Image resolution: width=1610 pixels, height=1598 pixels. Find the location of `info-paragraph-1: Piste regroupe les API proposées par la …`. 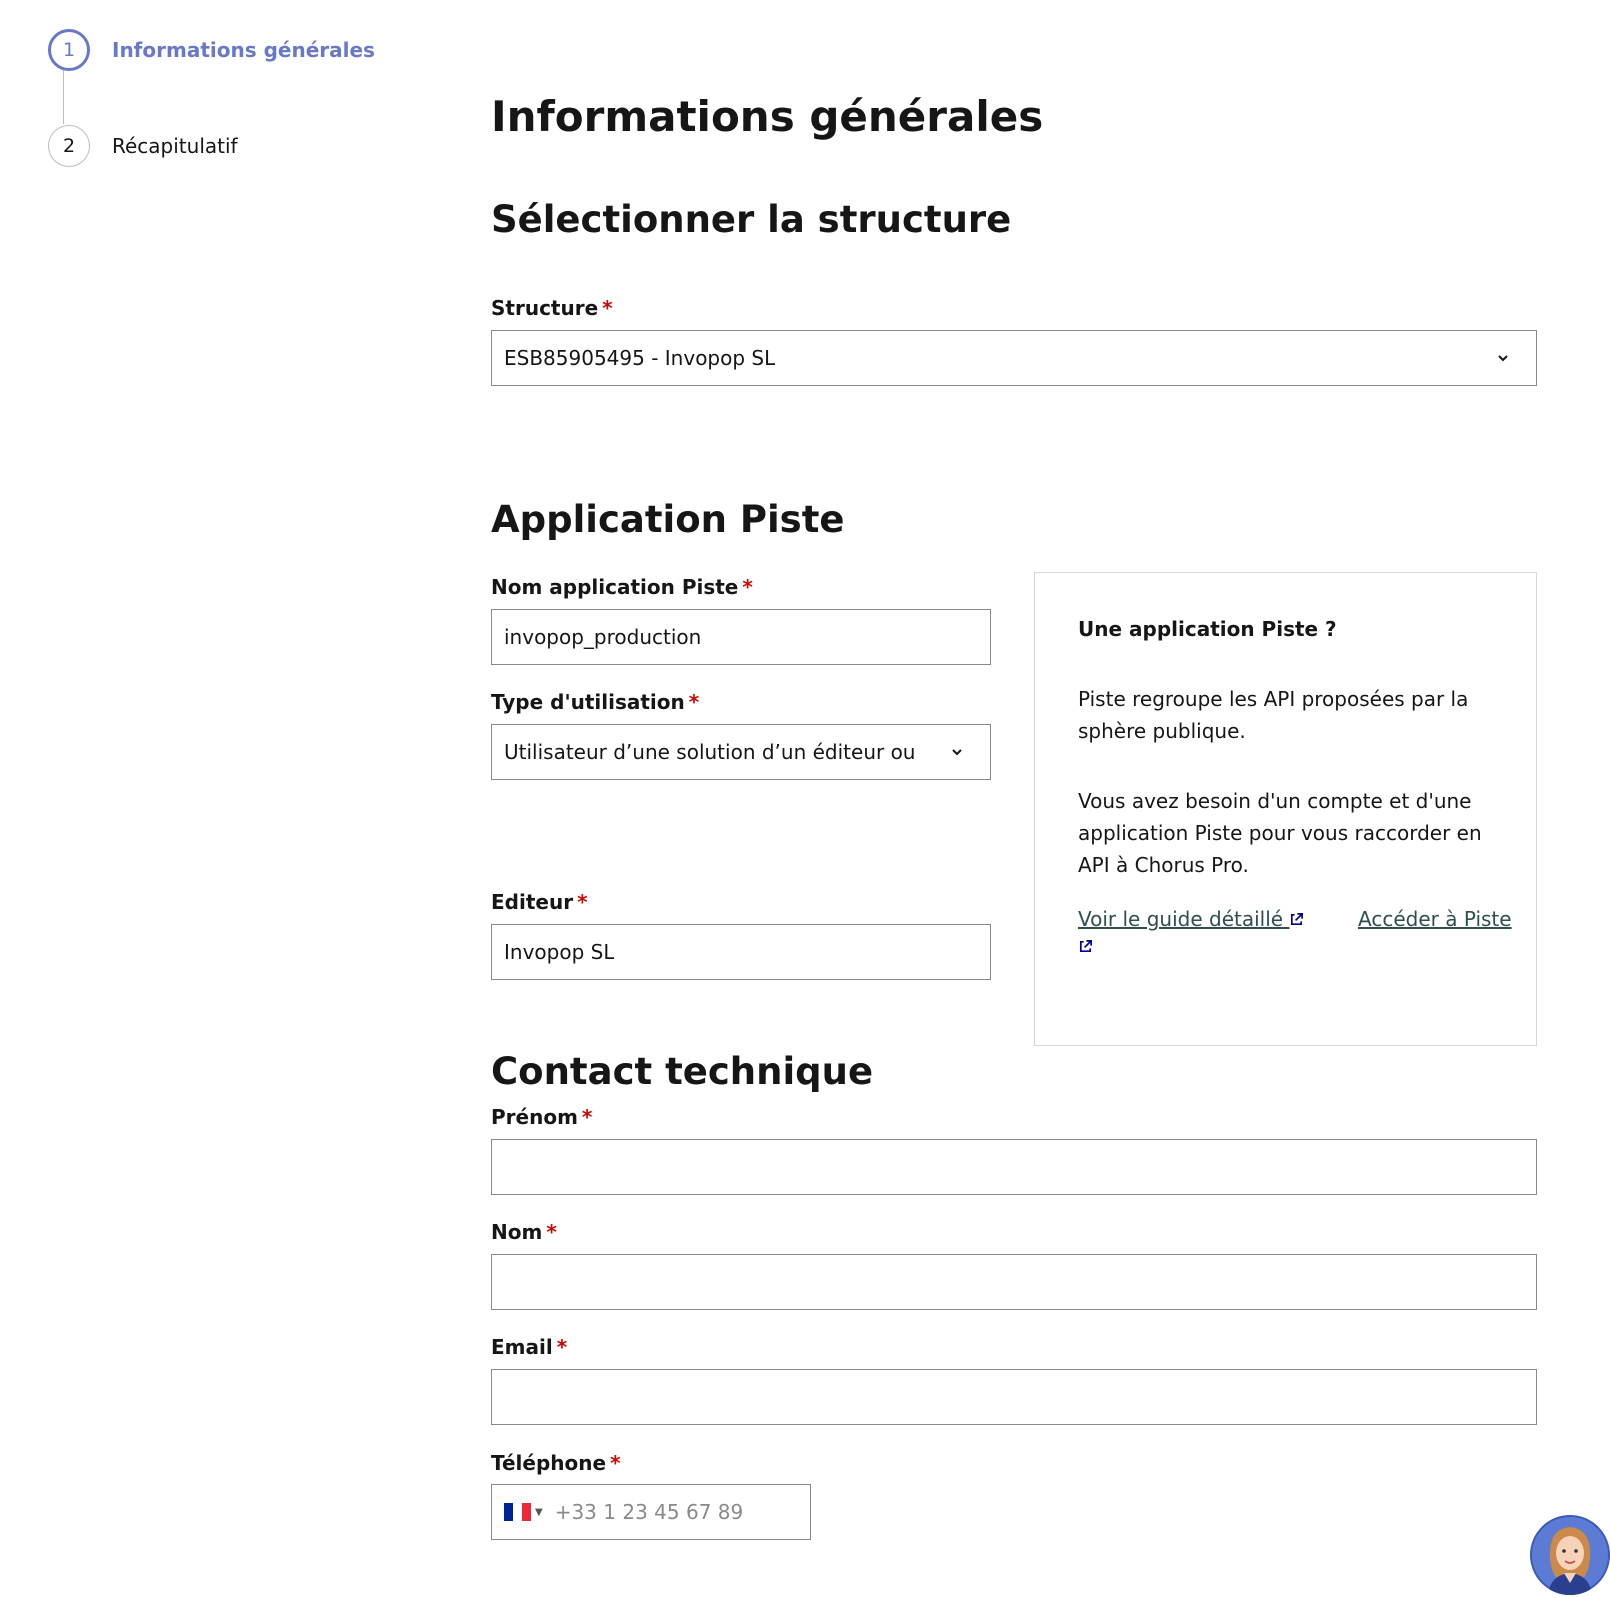

info-paragraph-1: Piste regroupe les API proposées par la … is located at coordinates (1273, 715).